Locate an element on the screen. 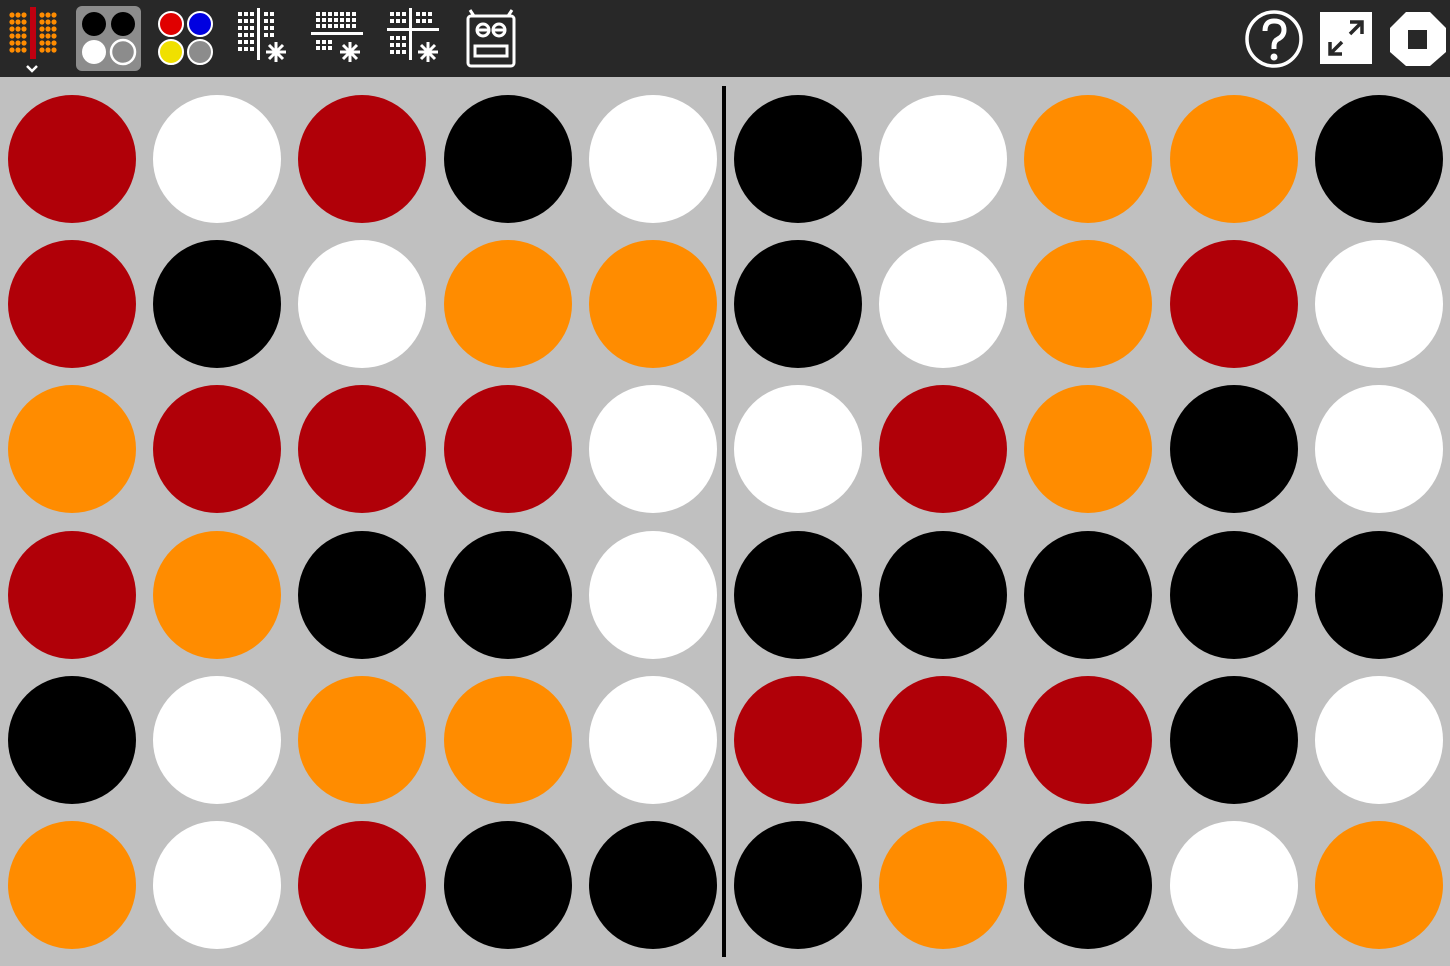 This screenshot has width=1450, height=966. board-size-button is located at coordinates (32, 38).